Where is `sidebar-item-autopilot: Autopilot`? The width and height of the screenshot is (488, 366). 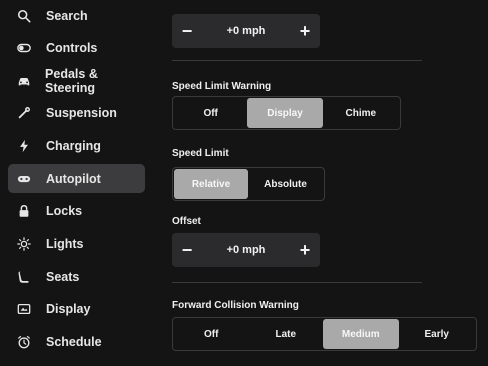
sidebar-item-autopilot: Autopilot is located at coordinates (76, 178).